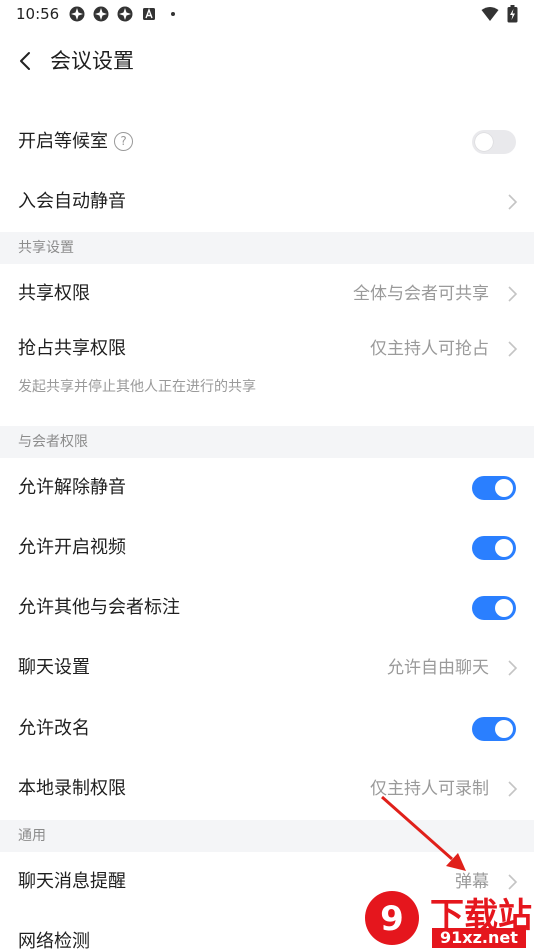 Image resolution: width=534 pixels, height=950 pixels. Describe the element at coordinates (479, 938) in the screenshot. I see `watermark-domain: 91xz.net` at that location.